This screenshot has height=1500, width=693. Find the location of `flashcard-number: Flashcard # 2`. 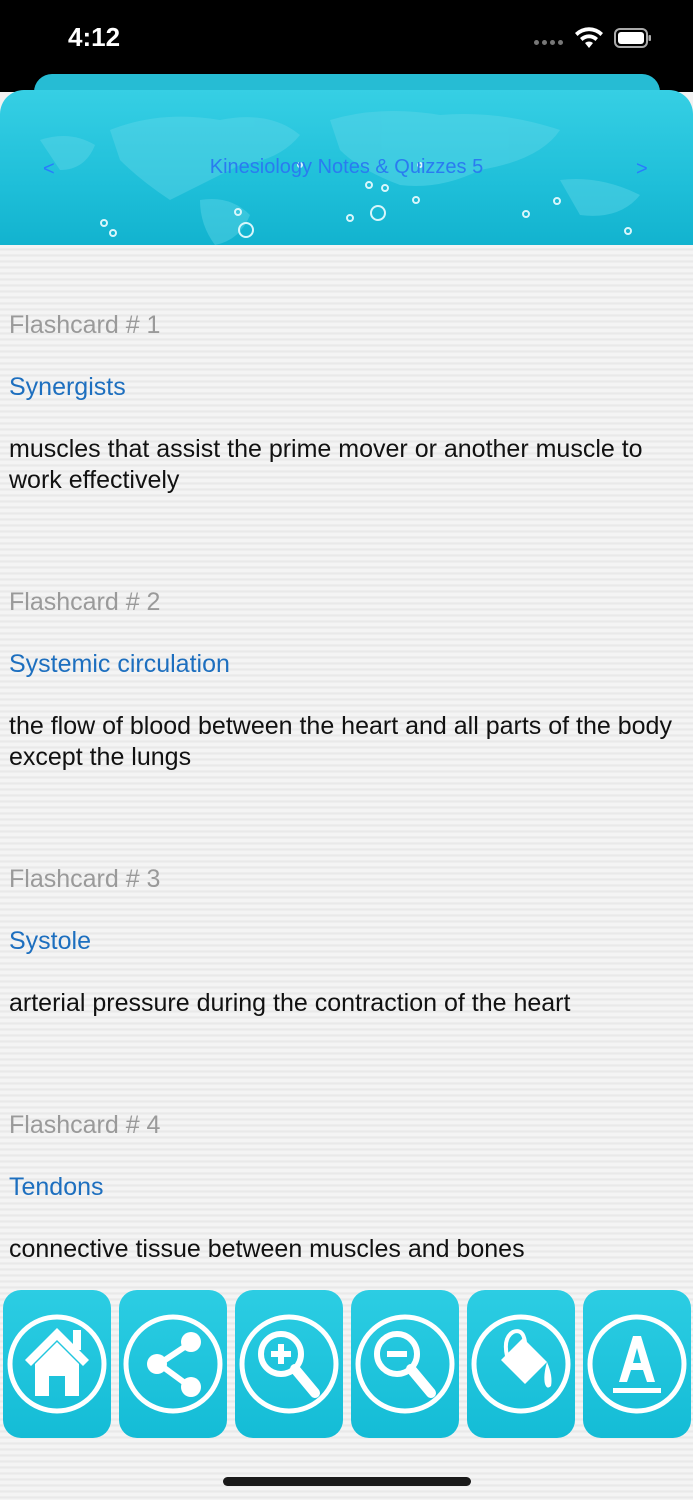

flashcard-number: Flashcard # 2 is located at coordinates (85, 602).